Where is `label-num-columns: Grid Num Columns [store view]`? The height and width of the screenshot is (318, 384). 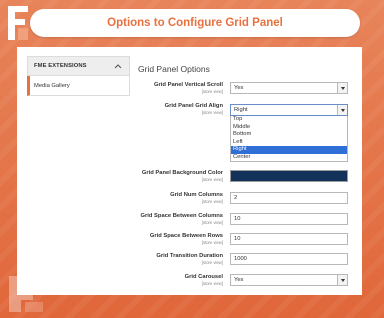 label-num-columns: Grid Num Columns [store view] is located at coordinates (196, 198).